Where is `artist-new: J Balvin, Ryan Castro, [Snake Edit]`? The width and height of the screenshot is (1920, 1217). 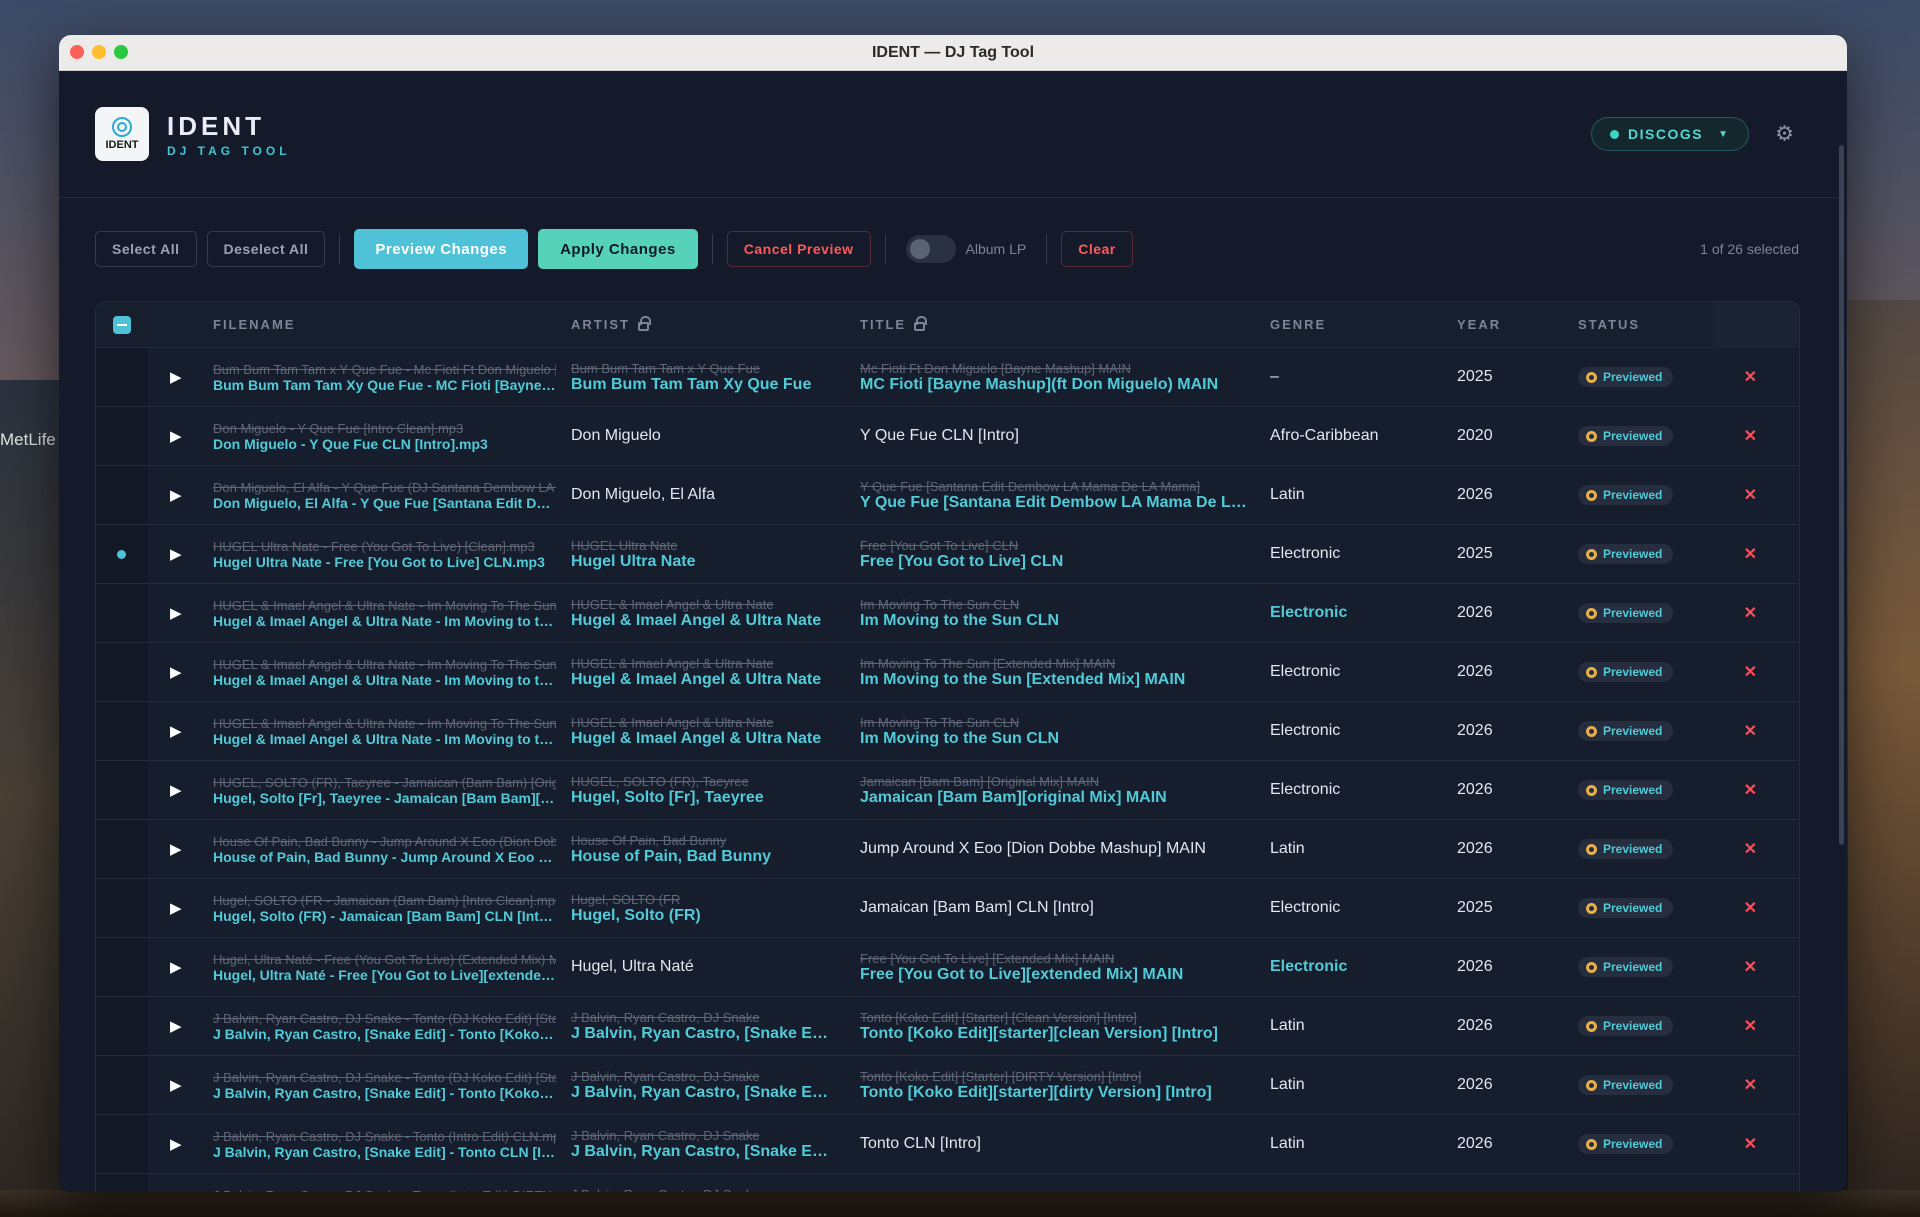
artist-new: J Balvin, Ryan Castro, [Snake Edit] is located at coordinates (701, 1033).